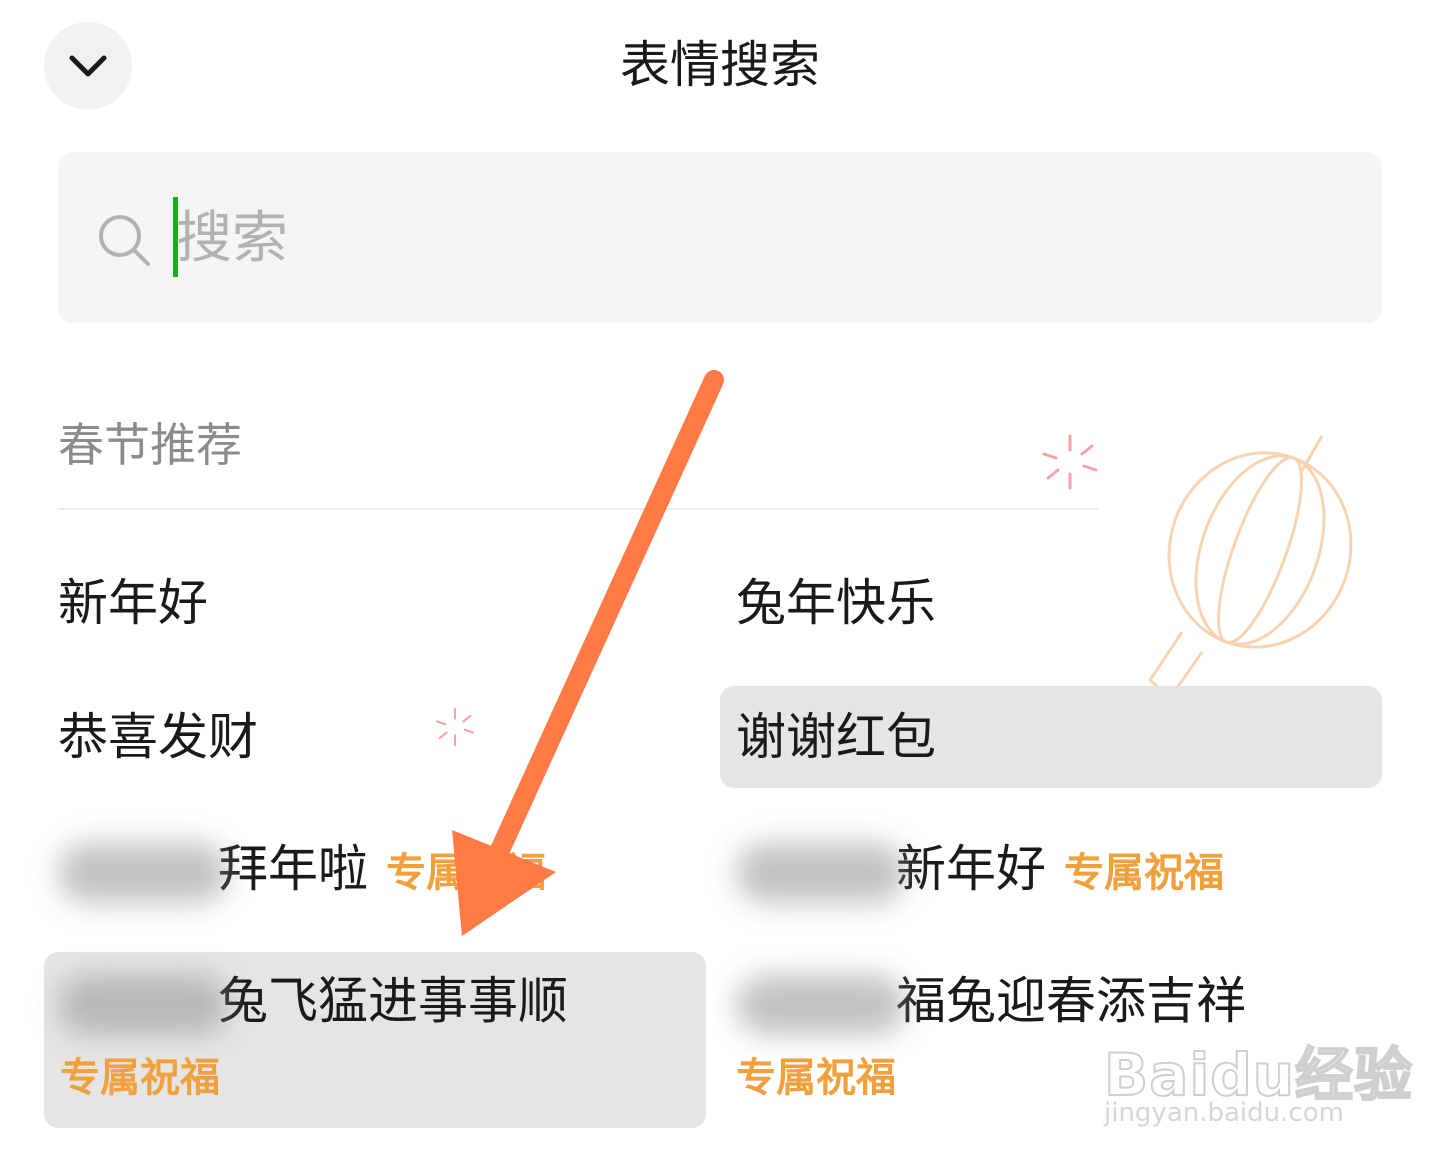  Describe the element at coordinates (1071, 1001) in the screenshot. I see `suggestion-label: 福兔迎春添吉祥` at that location.